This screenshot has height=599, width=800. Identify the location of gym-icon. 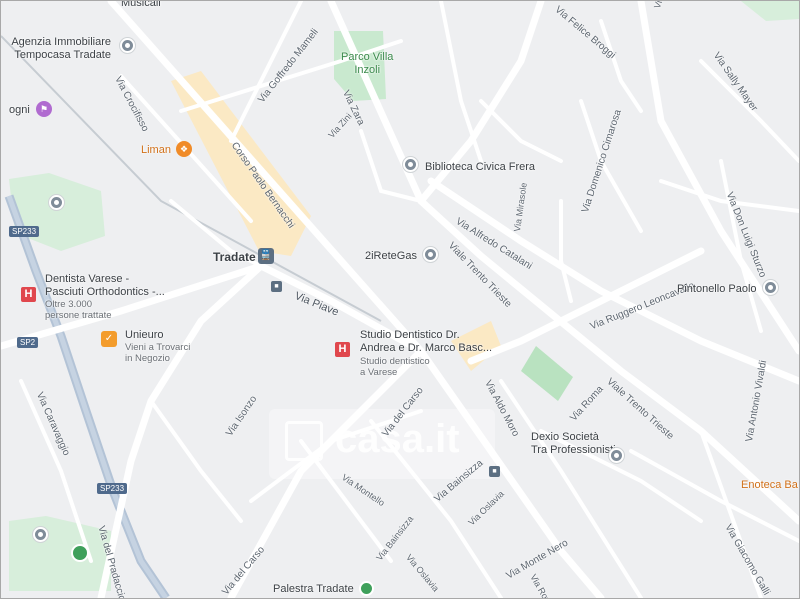
(366, 588).